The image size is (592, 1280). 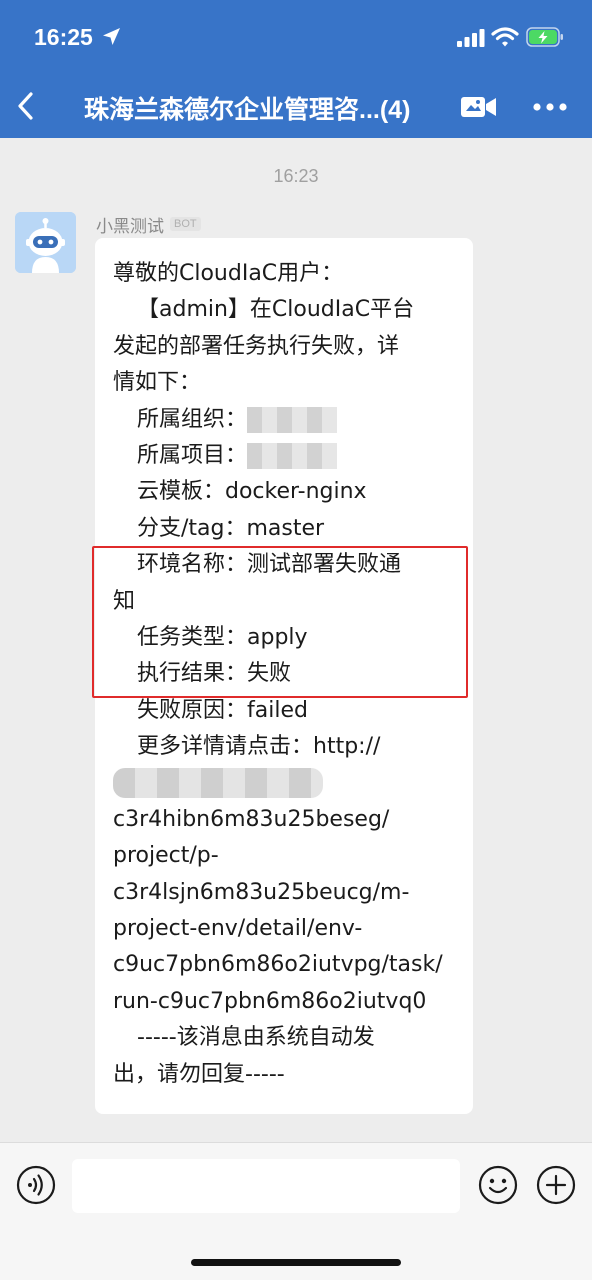 I want to click on emoji-icon, so click(x=498, y=1185).